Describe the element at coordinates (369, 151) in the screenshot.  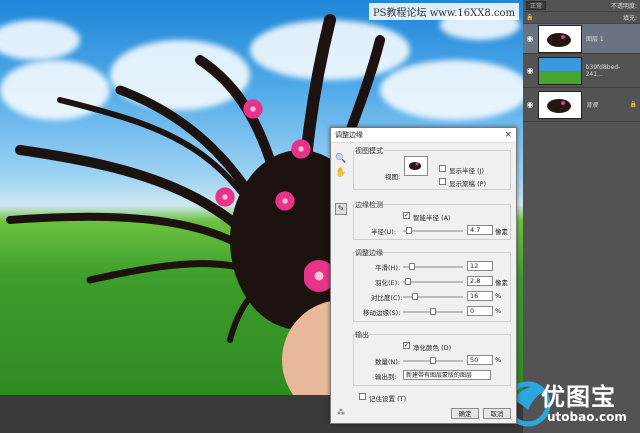
I see `view-mode-title: 视图模式` at that location.